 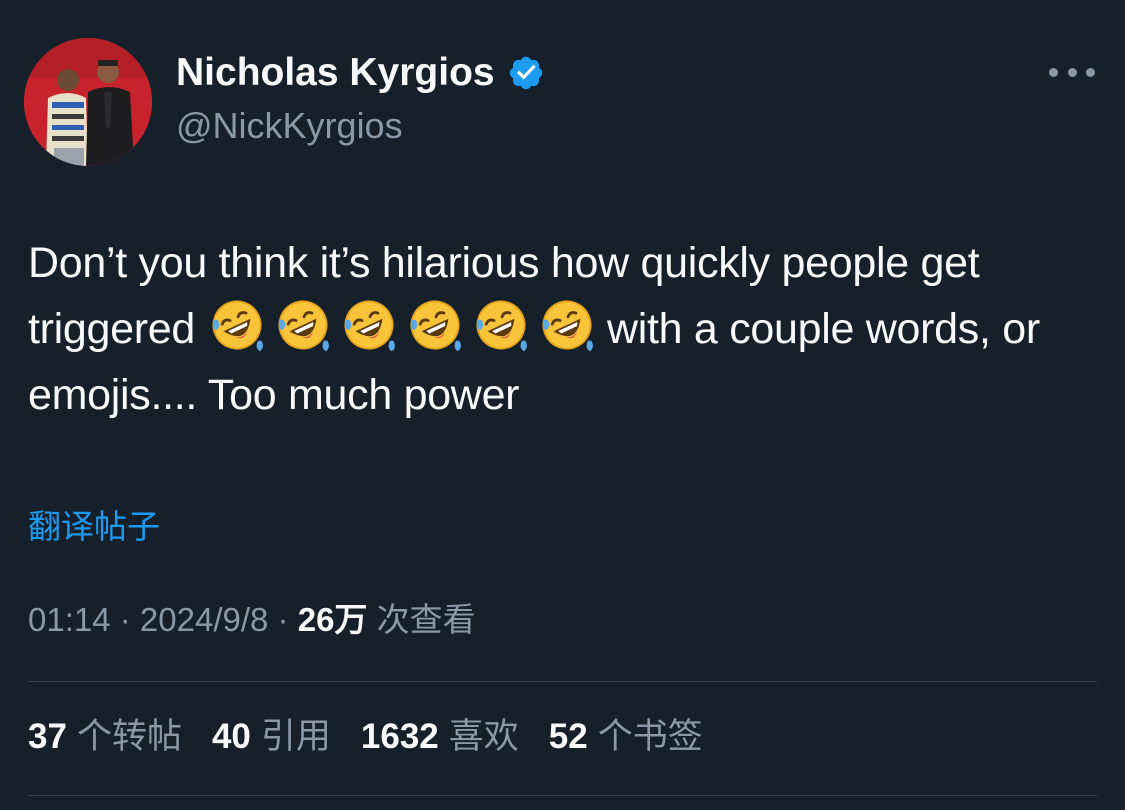 I want to click on author-name-row: Nicholas Kyrgios, so click(x=360, y=73).